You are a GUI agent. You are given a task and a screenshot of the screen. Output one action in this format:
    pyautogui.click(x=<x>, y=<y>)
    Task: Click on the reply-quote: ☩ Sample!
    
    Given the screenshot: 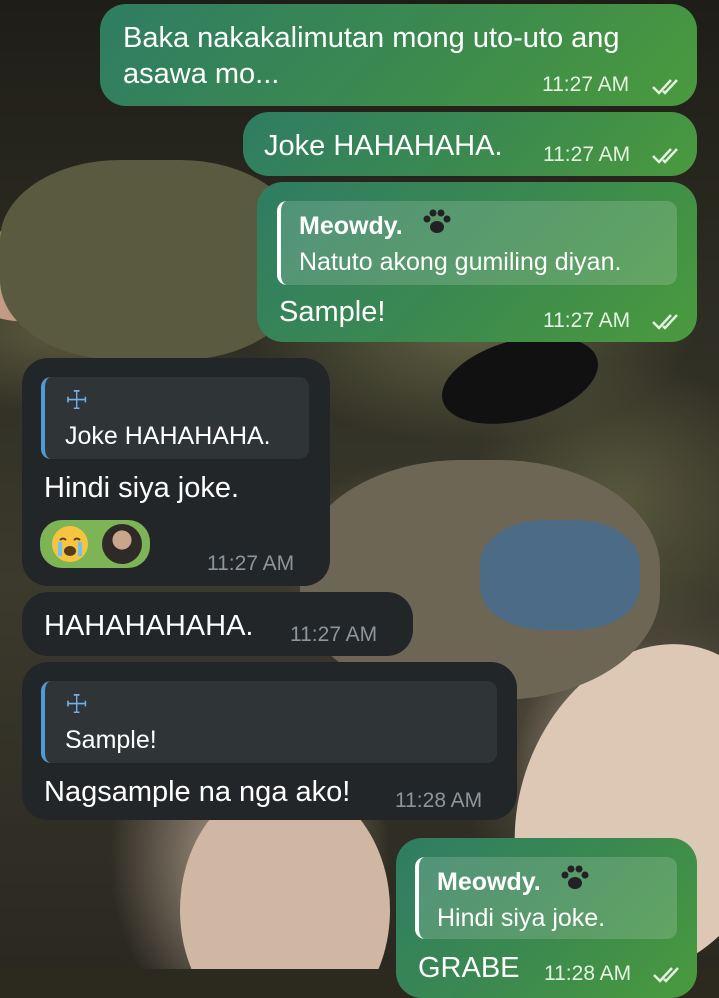 What is the action you would take?
    pyautogui.click(x=269, y=722)
    